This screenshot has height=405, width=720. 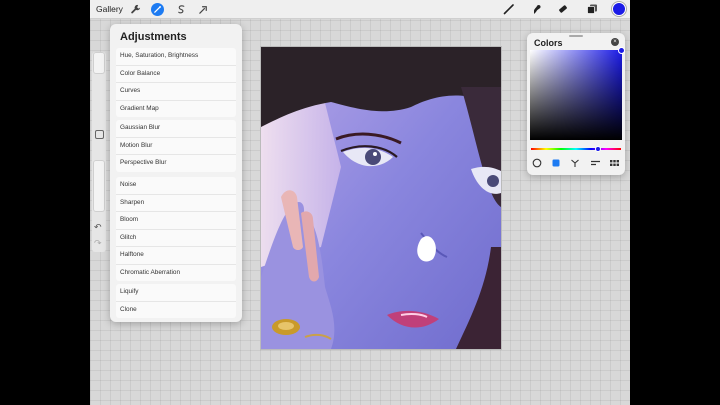 I want to click on brush-opacity-slider, so click(x=99, y=186).